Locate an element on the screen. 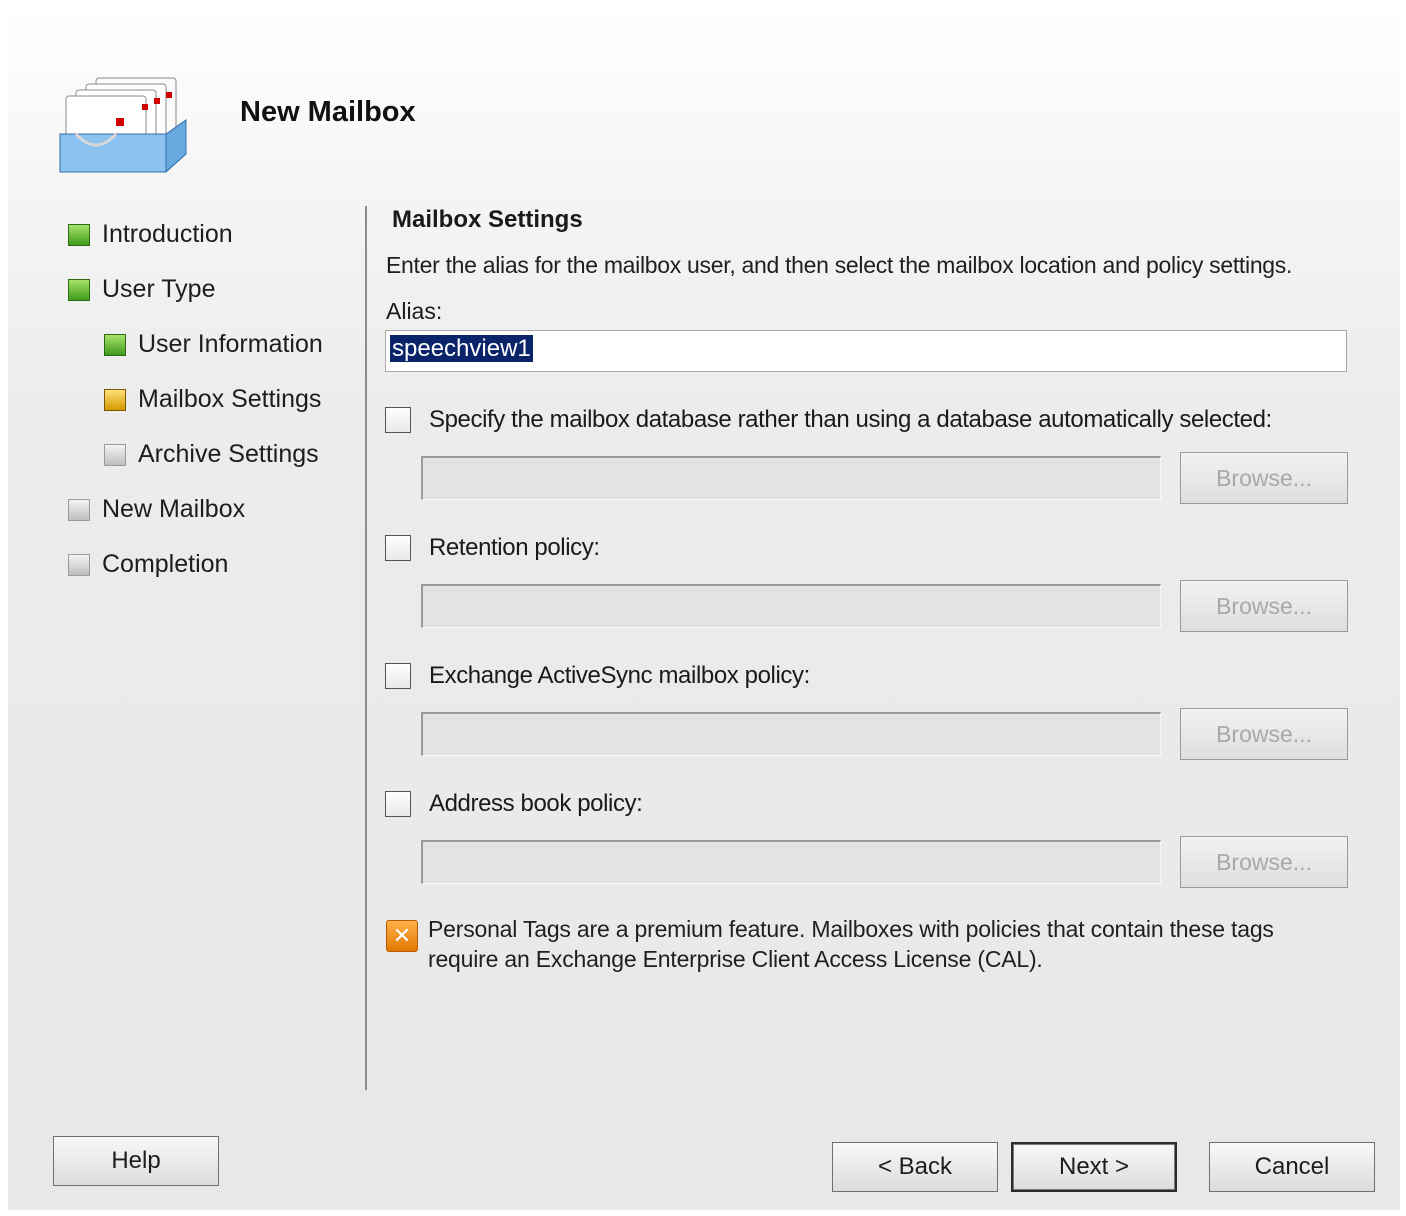 The height and width of the screenshot is (1216, 1406). nav-step-completion: Completion is located at coordinates (148, 564).